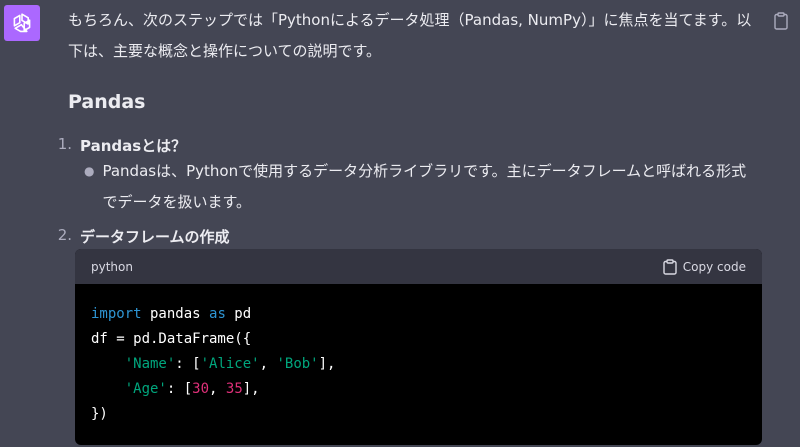  What do you see at coordinates (297, 364) in the screenshot?
I see `code-token: 'Bob'` at bounding box center [297, 364].